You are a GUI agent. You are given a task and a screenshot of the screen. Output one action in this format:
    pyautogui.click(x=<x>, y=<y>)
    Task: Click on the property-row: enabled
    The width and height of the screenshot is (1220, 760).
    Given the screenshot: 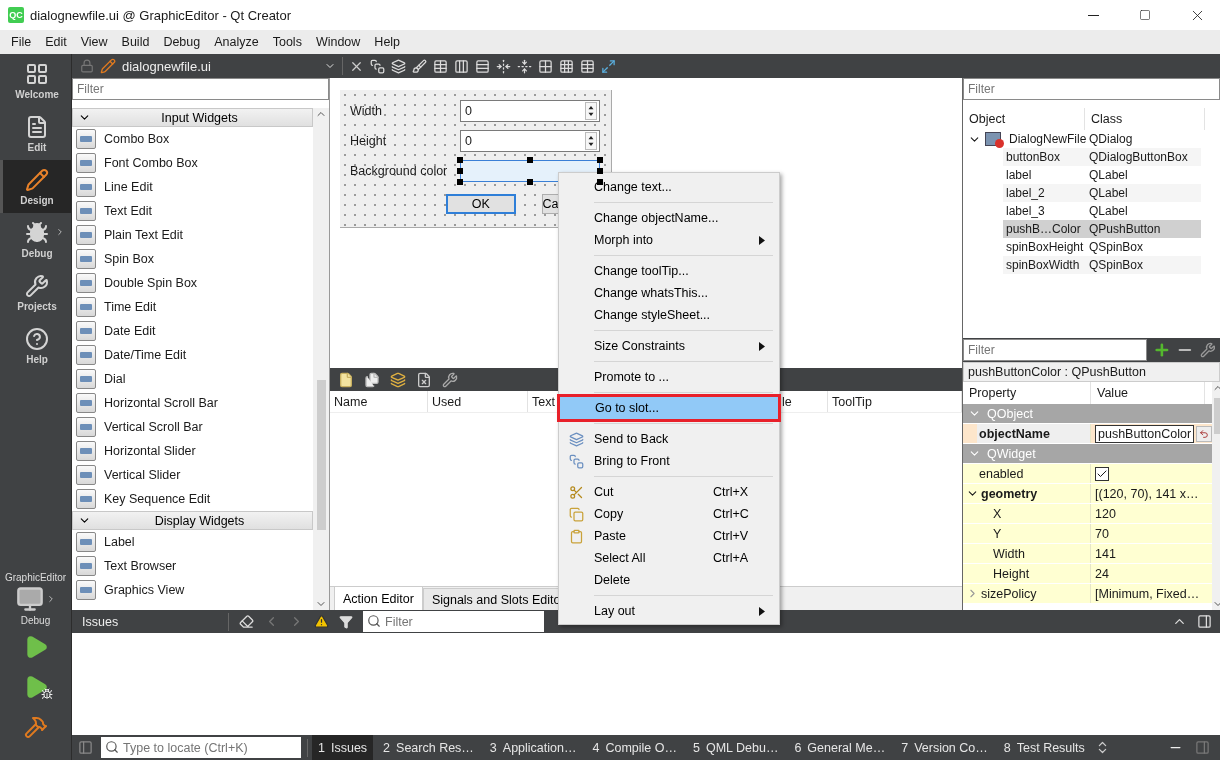 What is the action you would take?
    pyautogui.click(x=1088, y=474)
    